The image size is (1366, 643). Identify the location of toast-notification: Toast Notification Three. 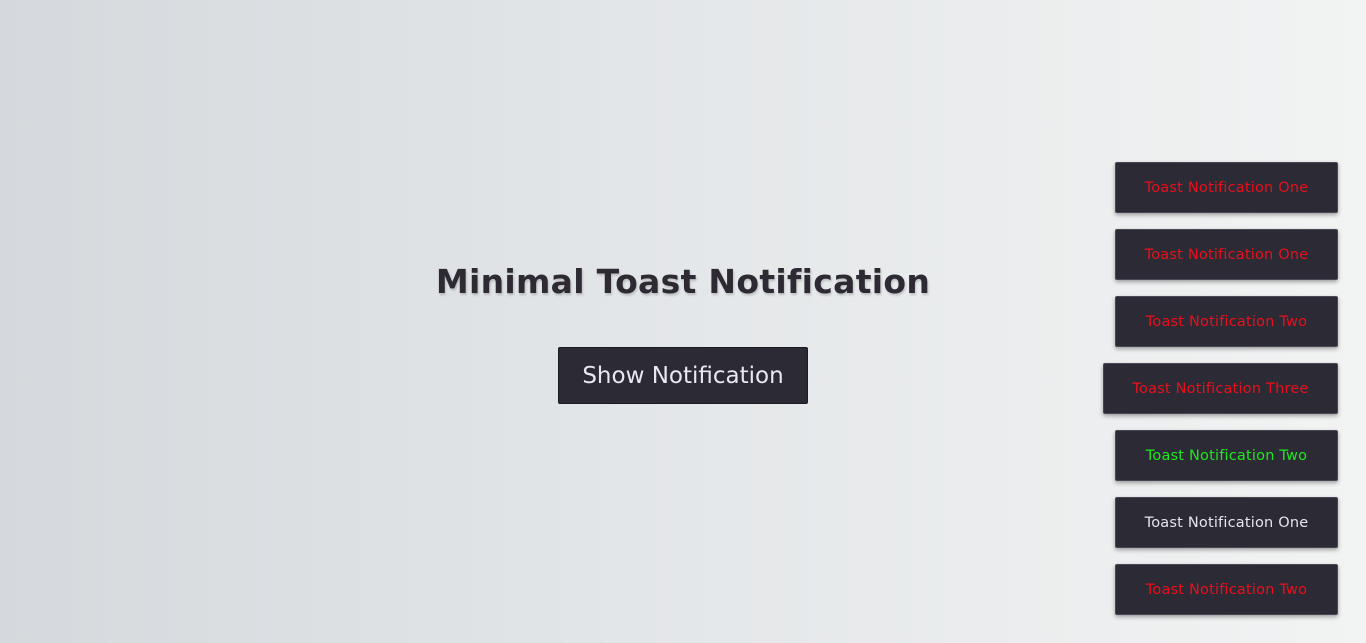
(1220, 388).